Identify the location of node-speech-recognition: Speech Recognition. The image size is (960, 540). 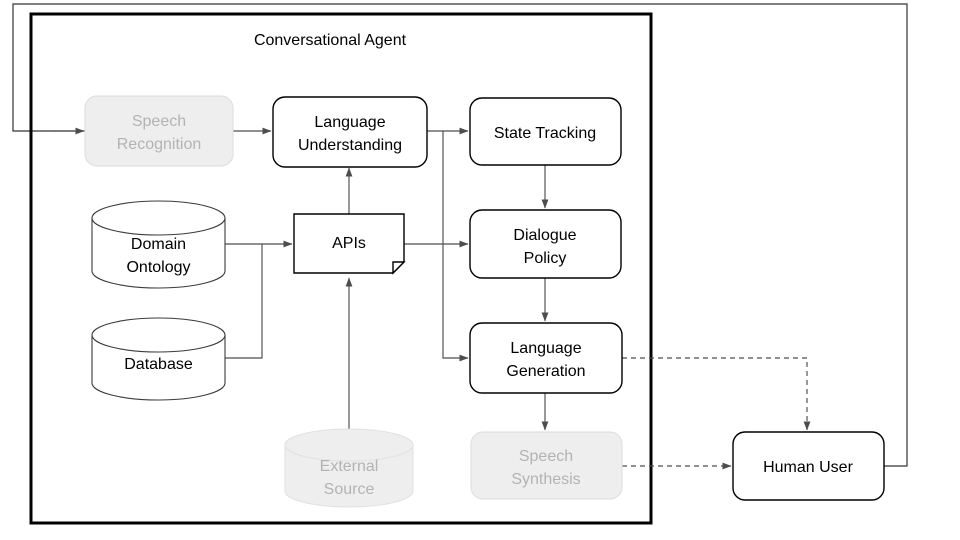
(159, 131).